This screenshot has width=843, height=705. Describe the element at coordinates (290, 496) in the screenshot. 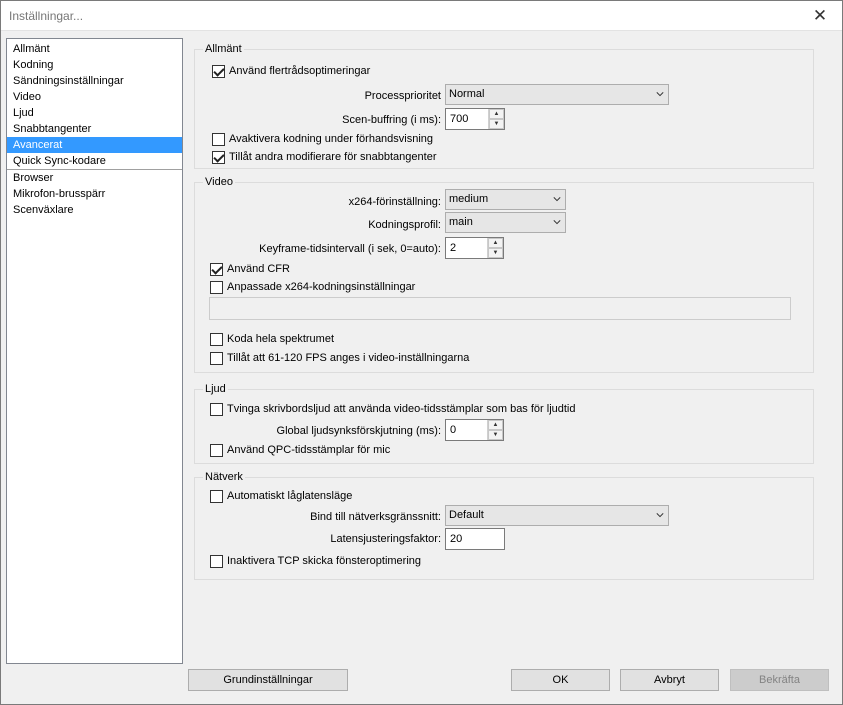

I see `low-latency-label: Automatiskt låglatensläge` at that location.